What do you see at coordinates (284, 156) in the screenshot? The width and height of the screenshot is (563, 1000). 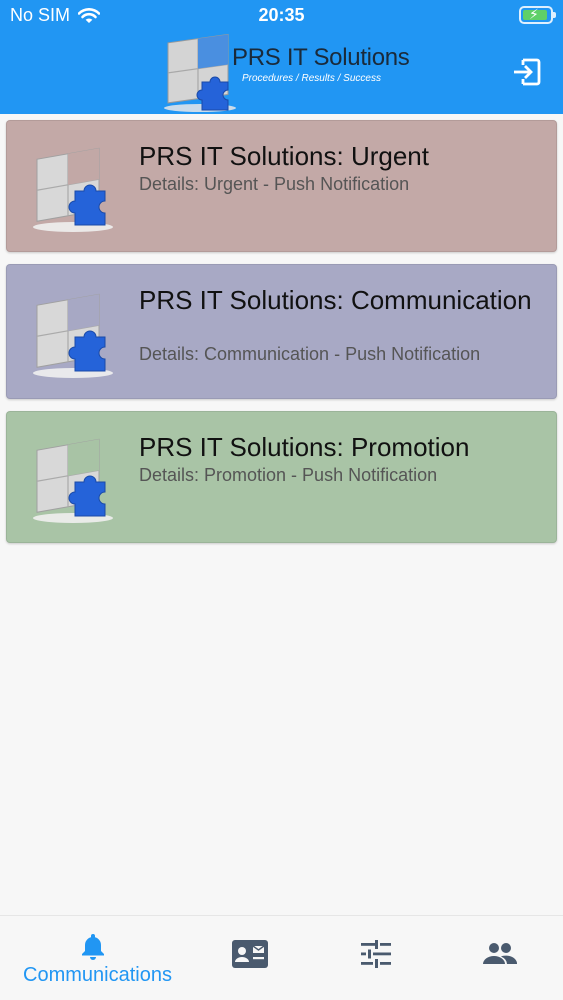 I see `notification-title: PRS IT Solutions: Urgent` at bounding box center [284, 156].